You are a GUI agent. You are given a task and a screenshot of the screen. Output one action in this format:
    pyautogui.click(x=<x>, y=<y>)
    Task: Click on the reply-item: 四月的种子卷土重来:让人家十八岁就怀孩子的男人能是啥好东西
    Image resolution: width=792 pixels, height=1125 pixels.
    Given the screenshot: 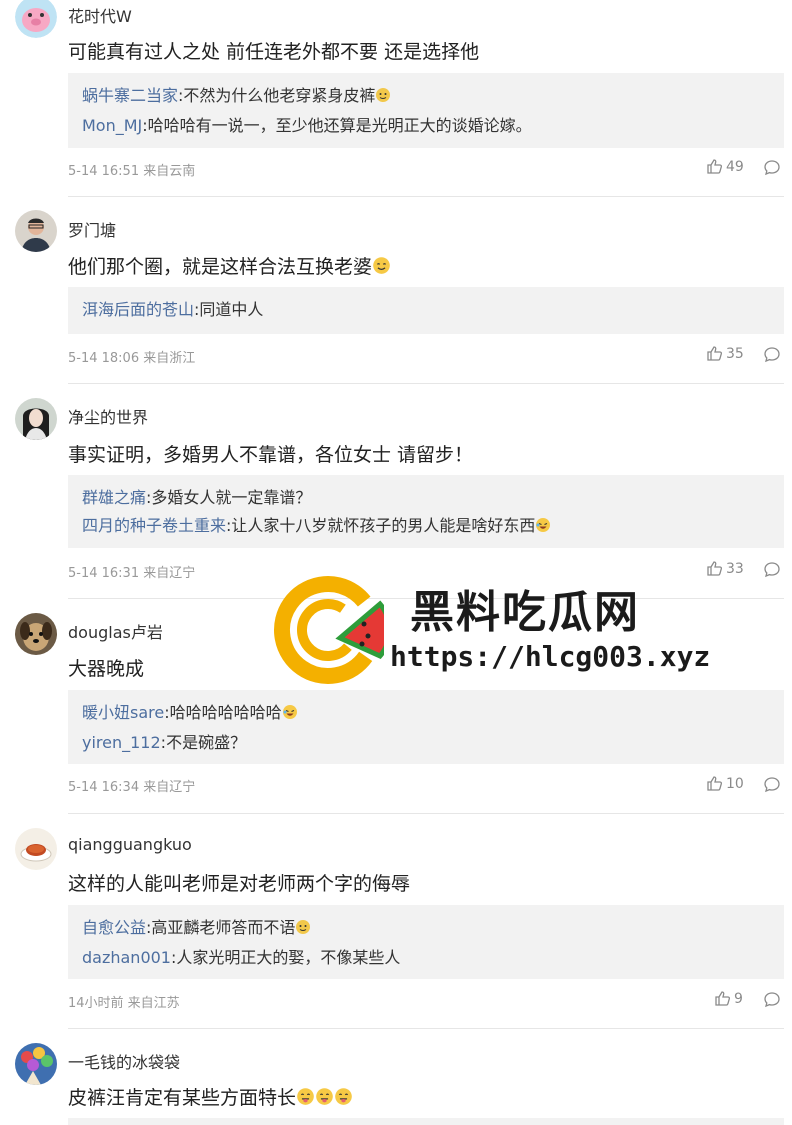 What is the action you would take?
    pyautogui.click(x=433, y=527)
    